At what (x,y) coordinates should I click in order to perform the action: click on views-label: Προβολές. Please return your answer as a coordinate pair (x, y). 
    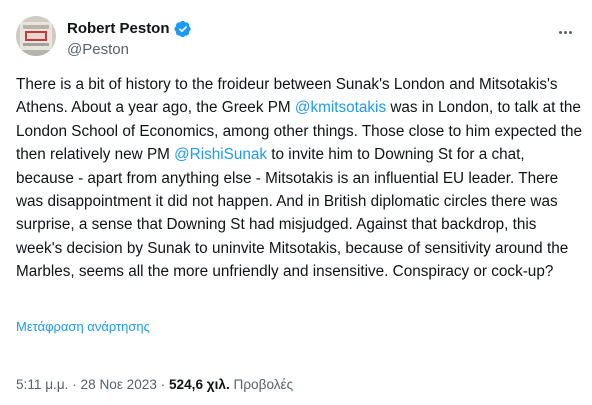
    Looking at the image, I should click on (261, 384).